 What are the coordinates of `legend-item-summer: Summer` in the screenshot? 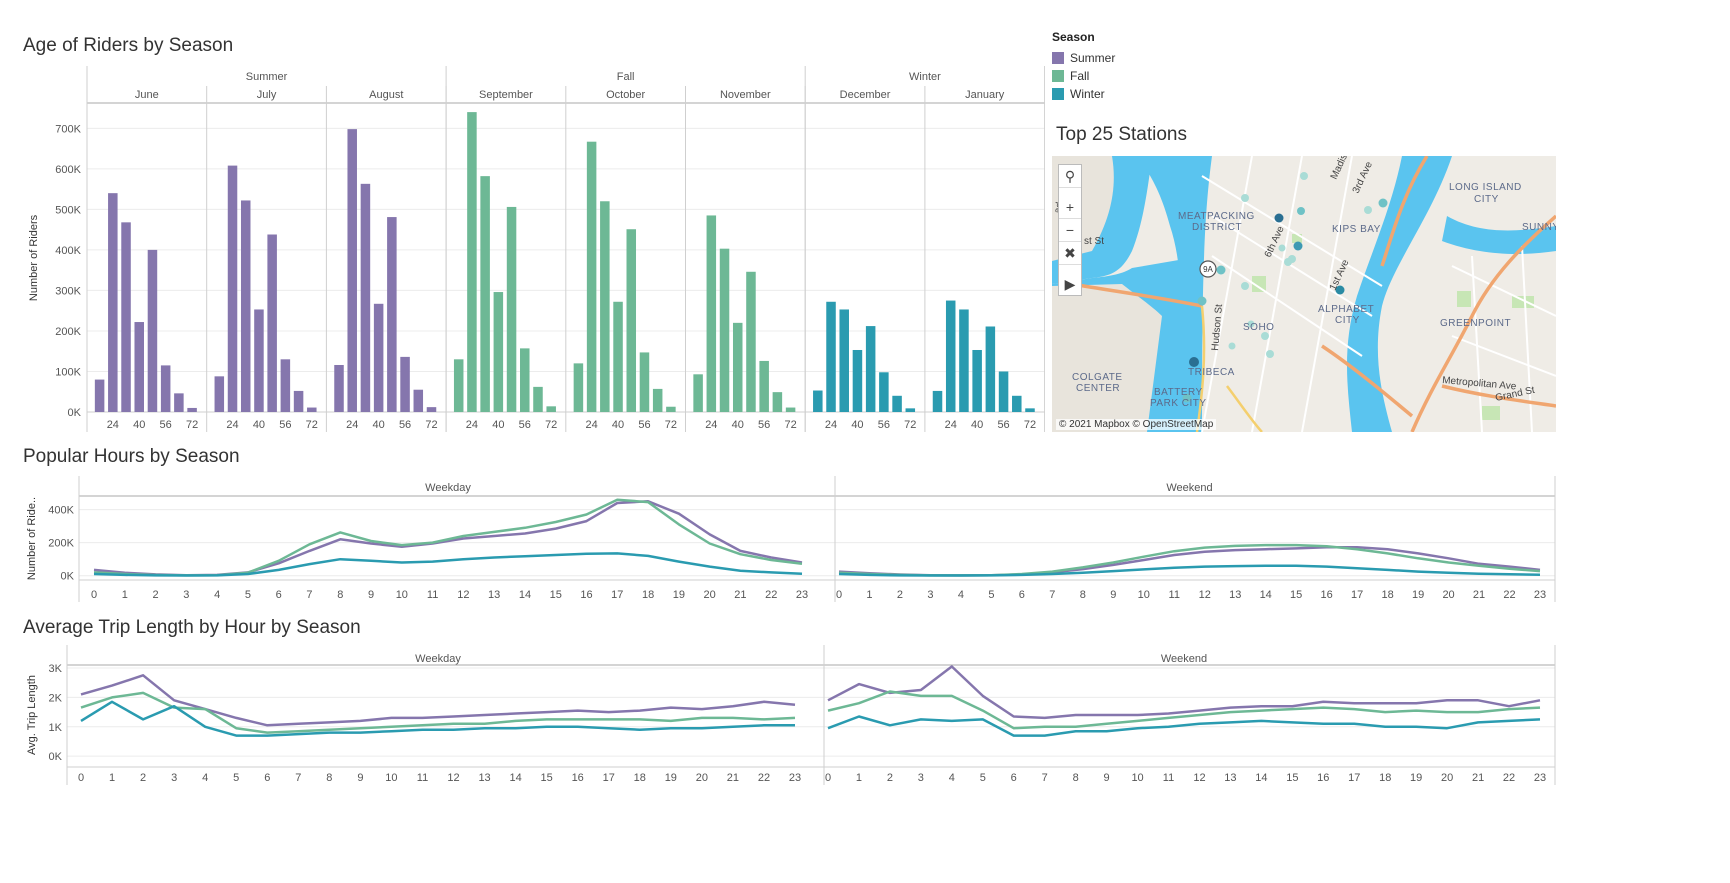 It's located at (1083, 58).